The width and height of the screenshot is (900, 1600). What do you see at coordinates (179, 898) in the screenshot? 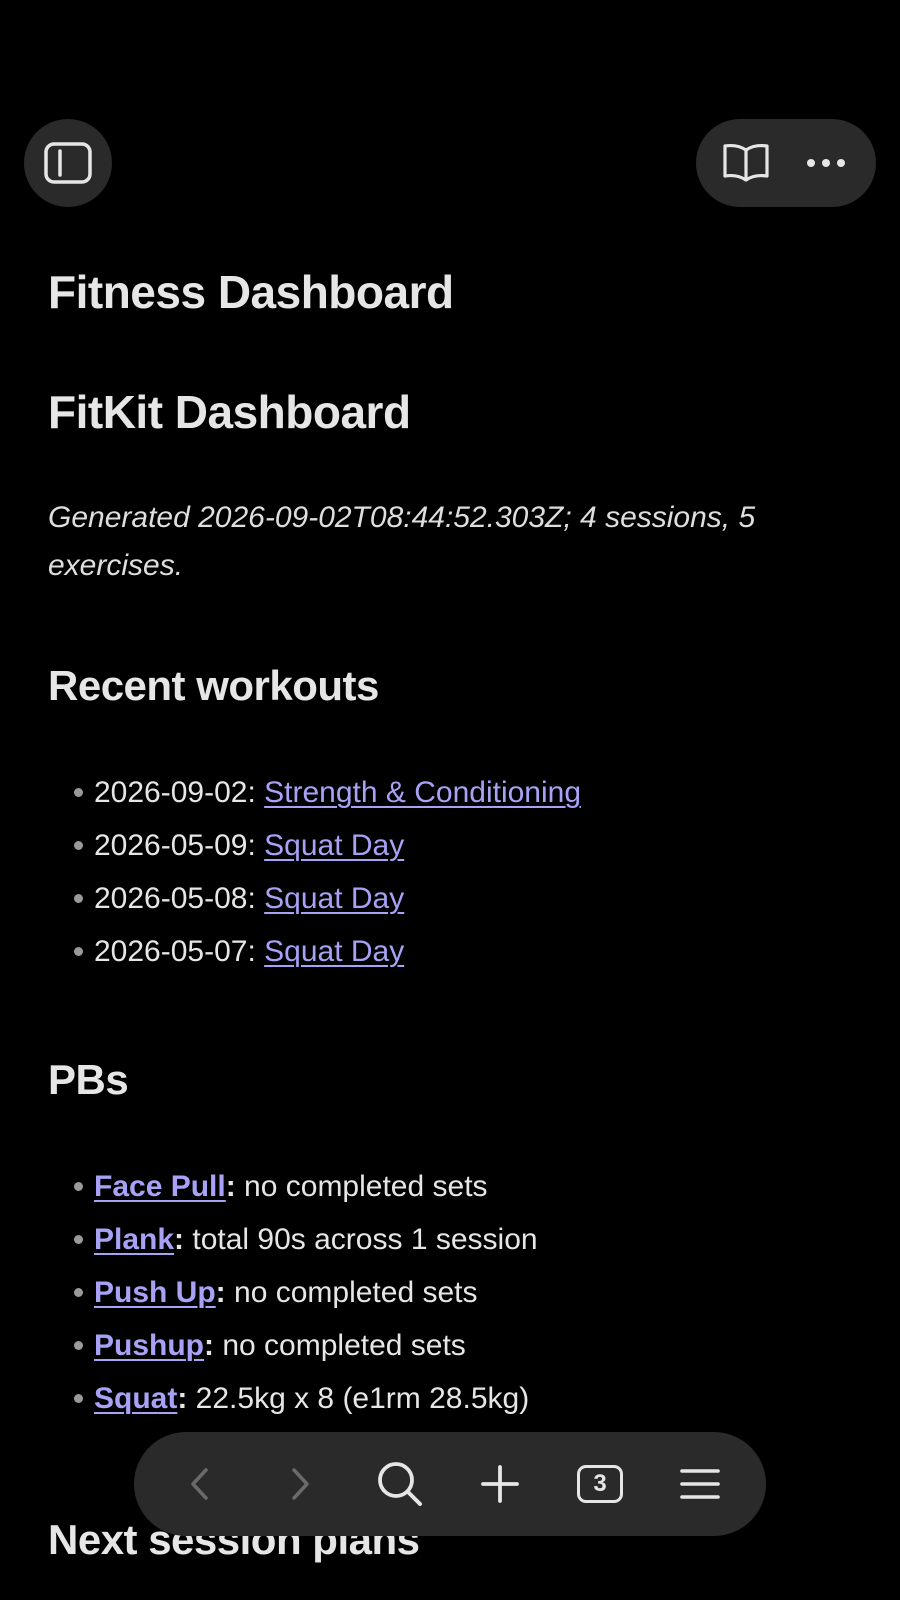
I see `workout-date: 2026-05-08:` at bounding box center [179, 898].